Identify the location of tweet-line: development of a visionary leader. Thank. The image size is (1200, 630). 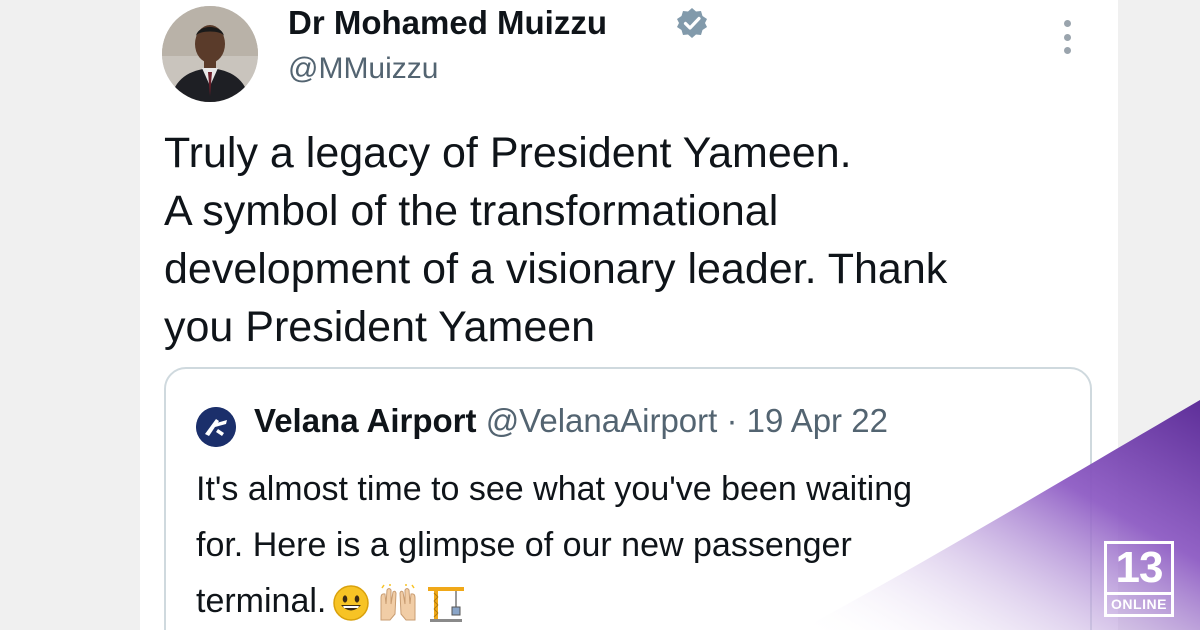
(556, 269).